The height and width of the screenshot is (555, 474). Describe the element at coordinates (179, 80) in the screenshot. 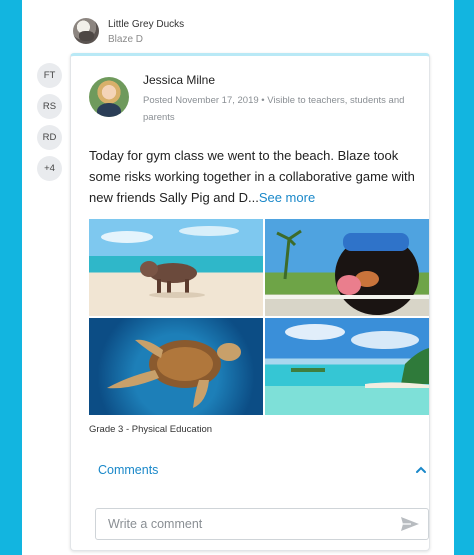

I see `author-name: Jessica Milne` at that location.